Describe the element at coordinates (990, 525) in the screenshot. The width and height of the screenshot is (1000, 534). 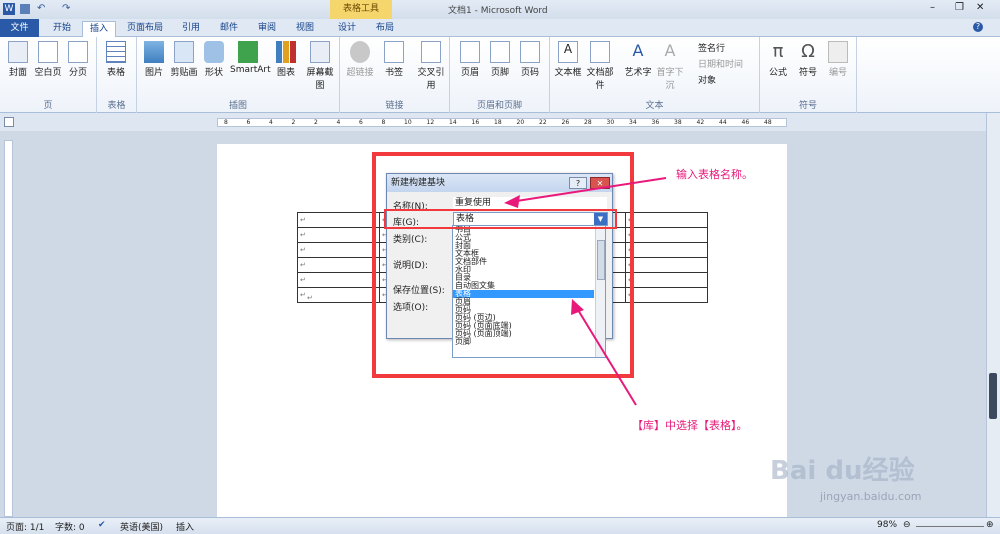
I see `zoom-in-icon: ⊕` at that location.